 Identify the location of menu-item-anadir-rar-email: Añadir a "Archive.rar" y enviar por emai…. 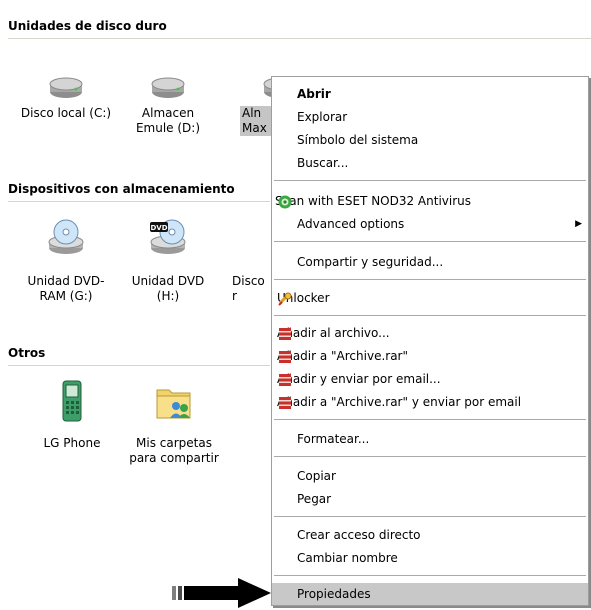
(430, 402).